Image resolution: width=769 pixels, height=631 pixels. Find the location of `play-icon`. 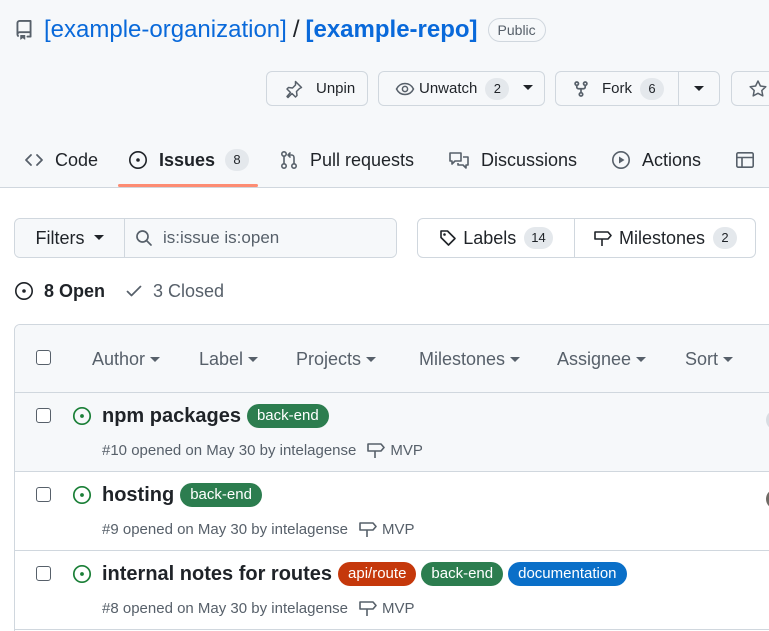

play-icon is located at coordinates (621, 160).